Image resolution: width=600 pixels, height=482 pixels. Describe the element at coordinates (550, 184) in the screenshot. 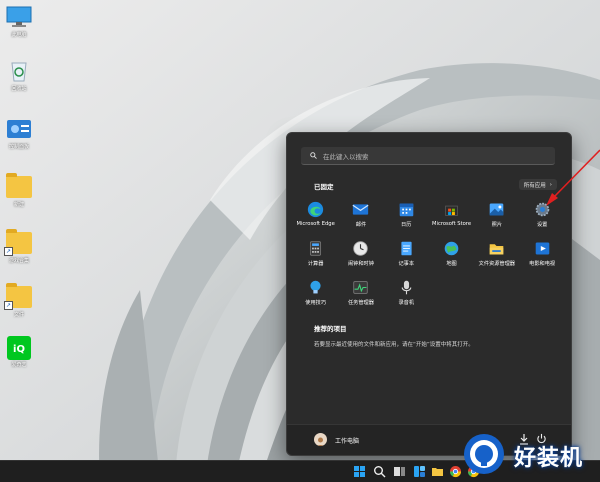

I see `chevron-right-icon: ›` at that location.